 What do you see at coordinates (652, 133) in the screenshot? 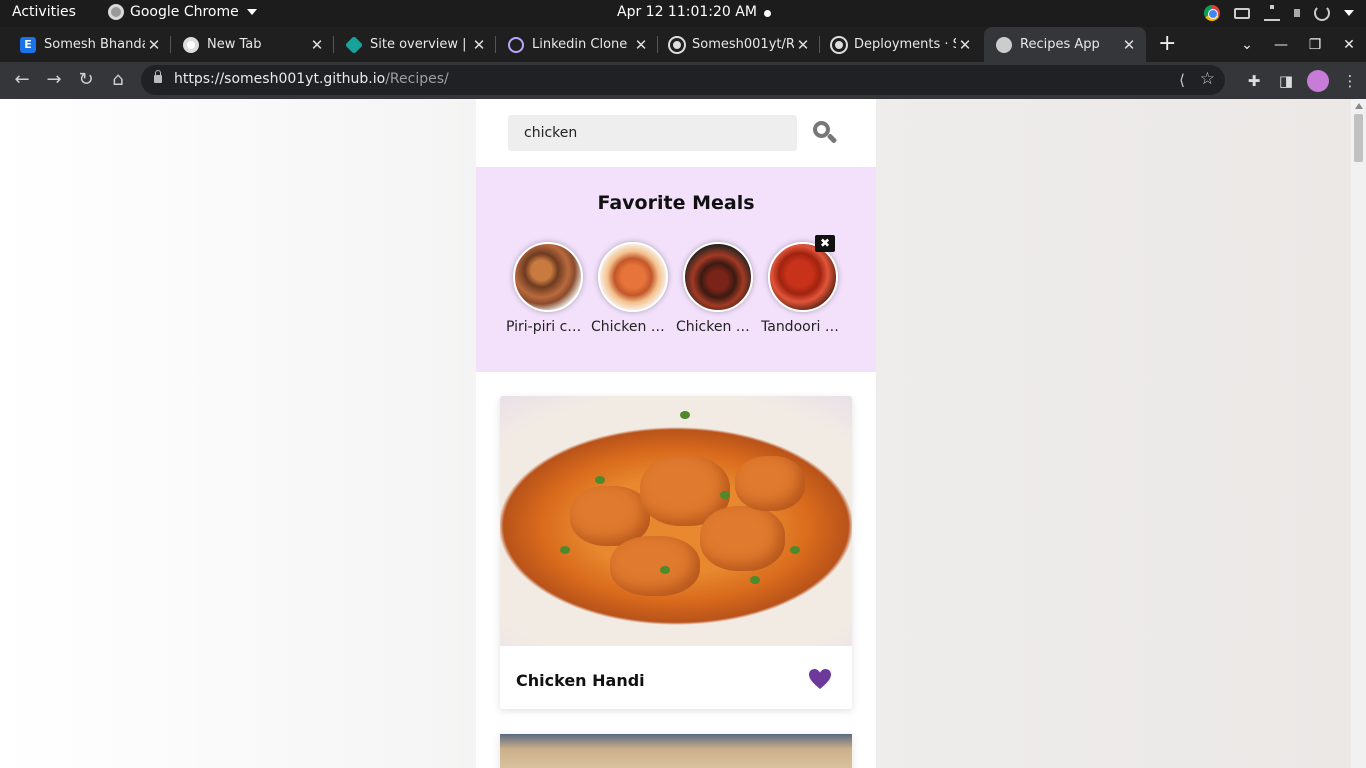
I see `search-input` at bounding box center [652, 133].